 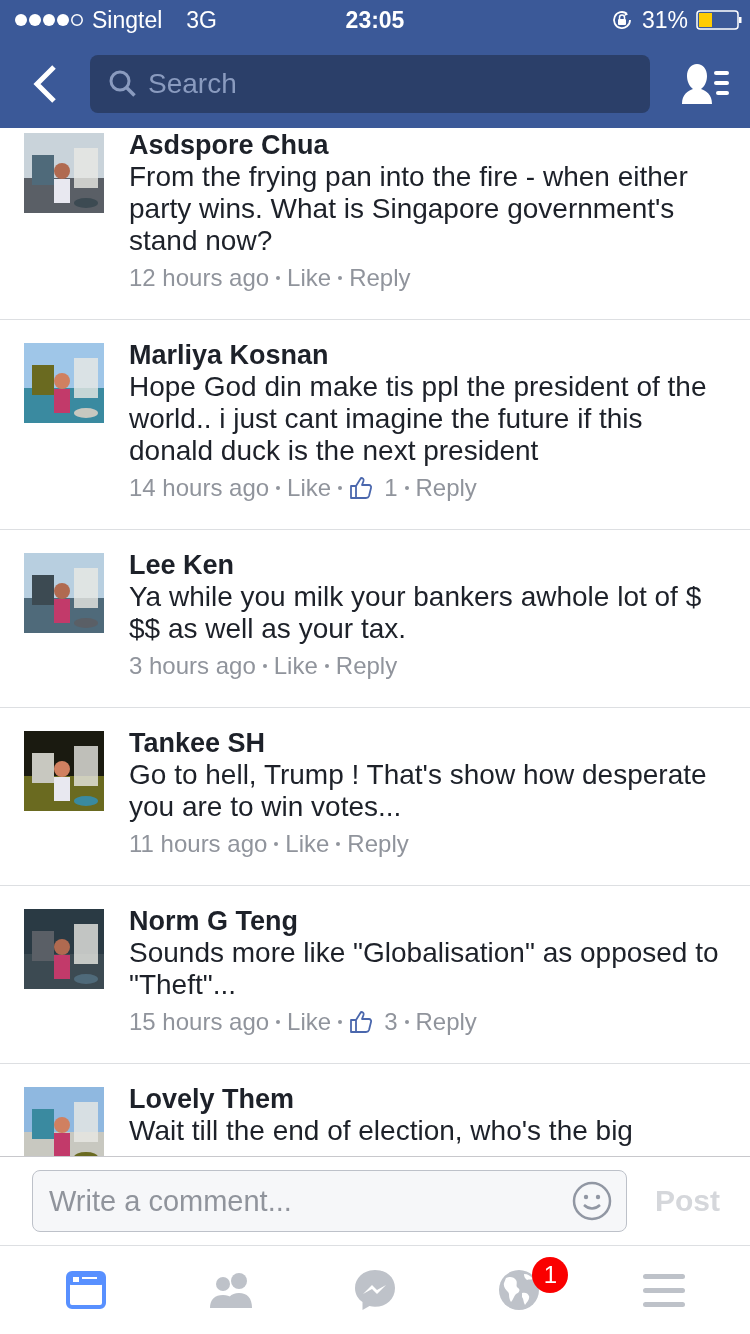 I want to click on commenter-name: Tankee SH, so click(x=427, y=743).